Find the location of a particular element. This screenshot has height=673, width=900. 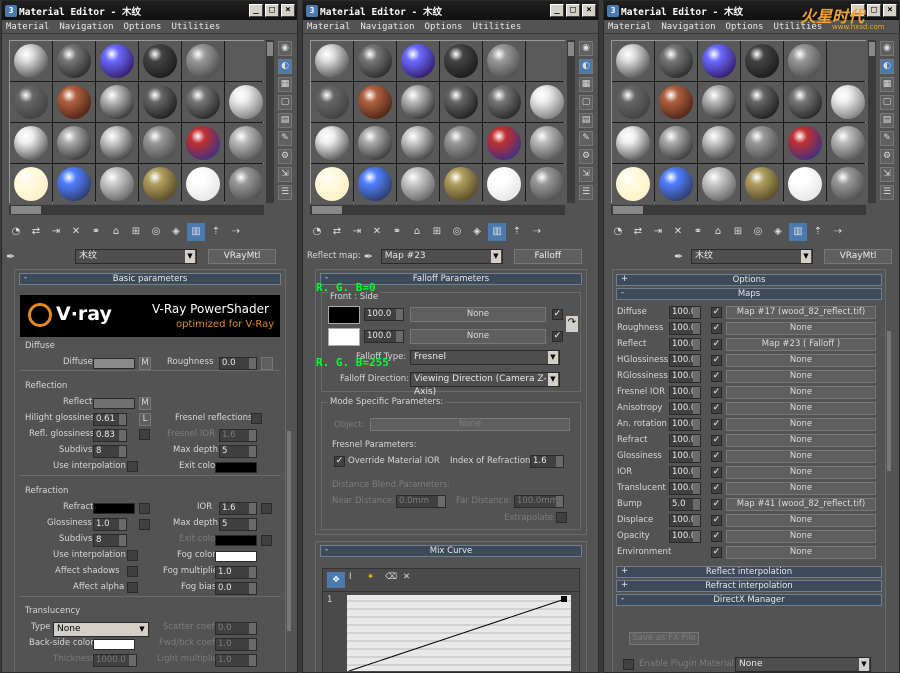

glossiness-map-button is located at coordinates (144, 524).